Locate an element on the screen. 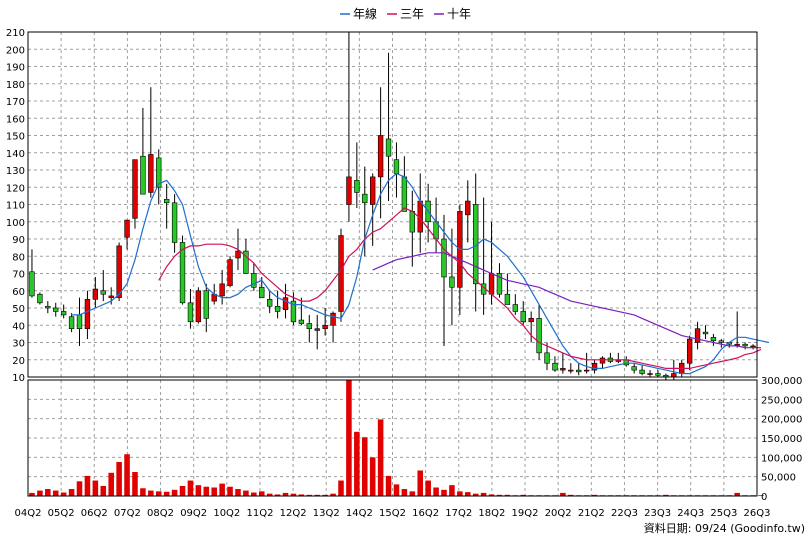  x-tick-label: 23Q3 is located at coordinates (657, 513).